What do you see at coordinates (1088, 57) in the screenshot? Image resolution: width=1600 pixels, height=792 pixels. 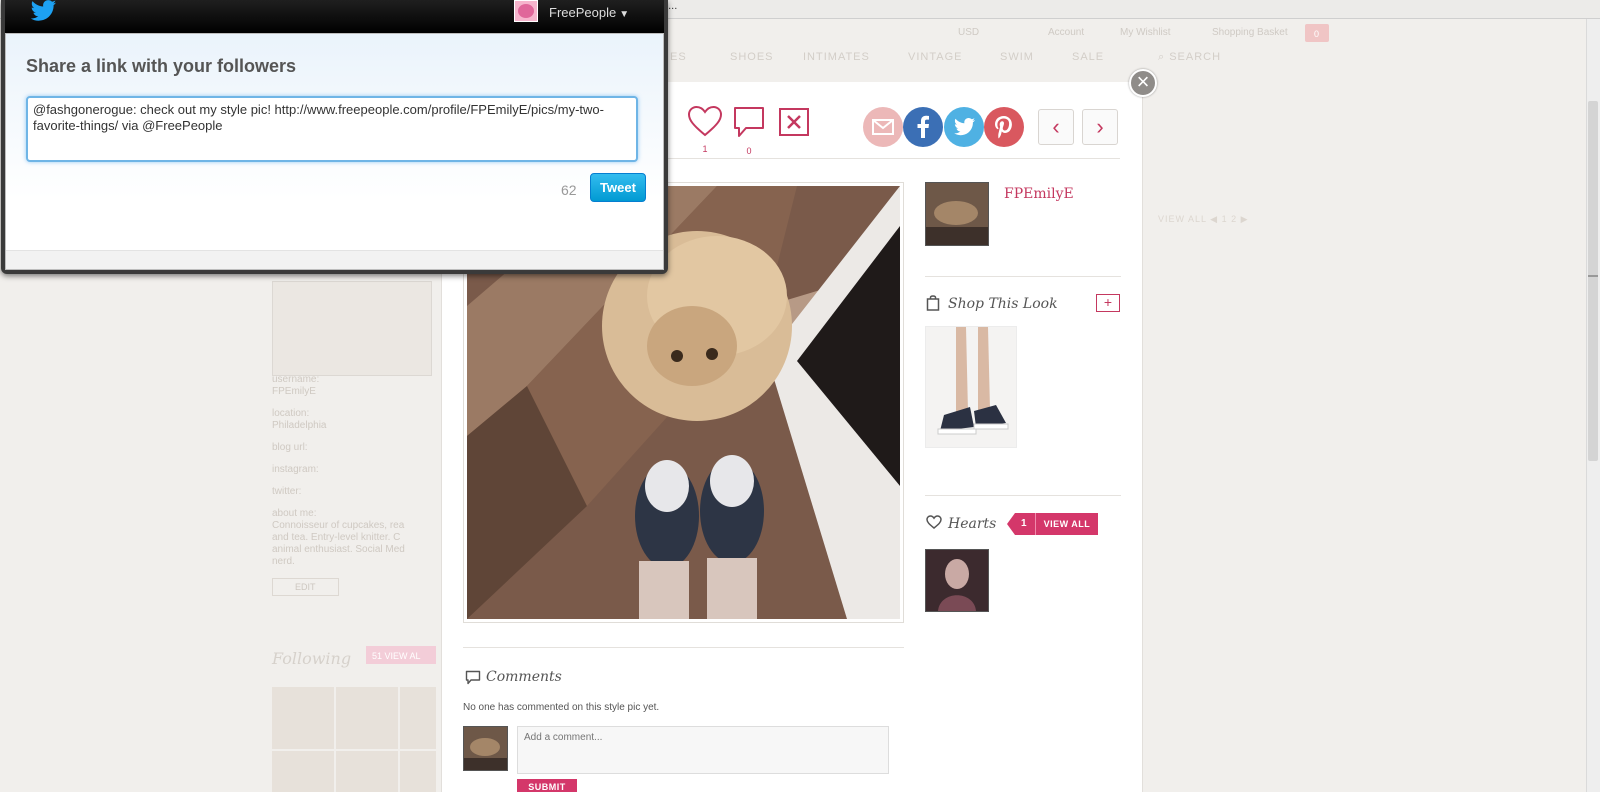 I see `nav-category-sale: SALE` at bounding box center [1088, 57].